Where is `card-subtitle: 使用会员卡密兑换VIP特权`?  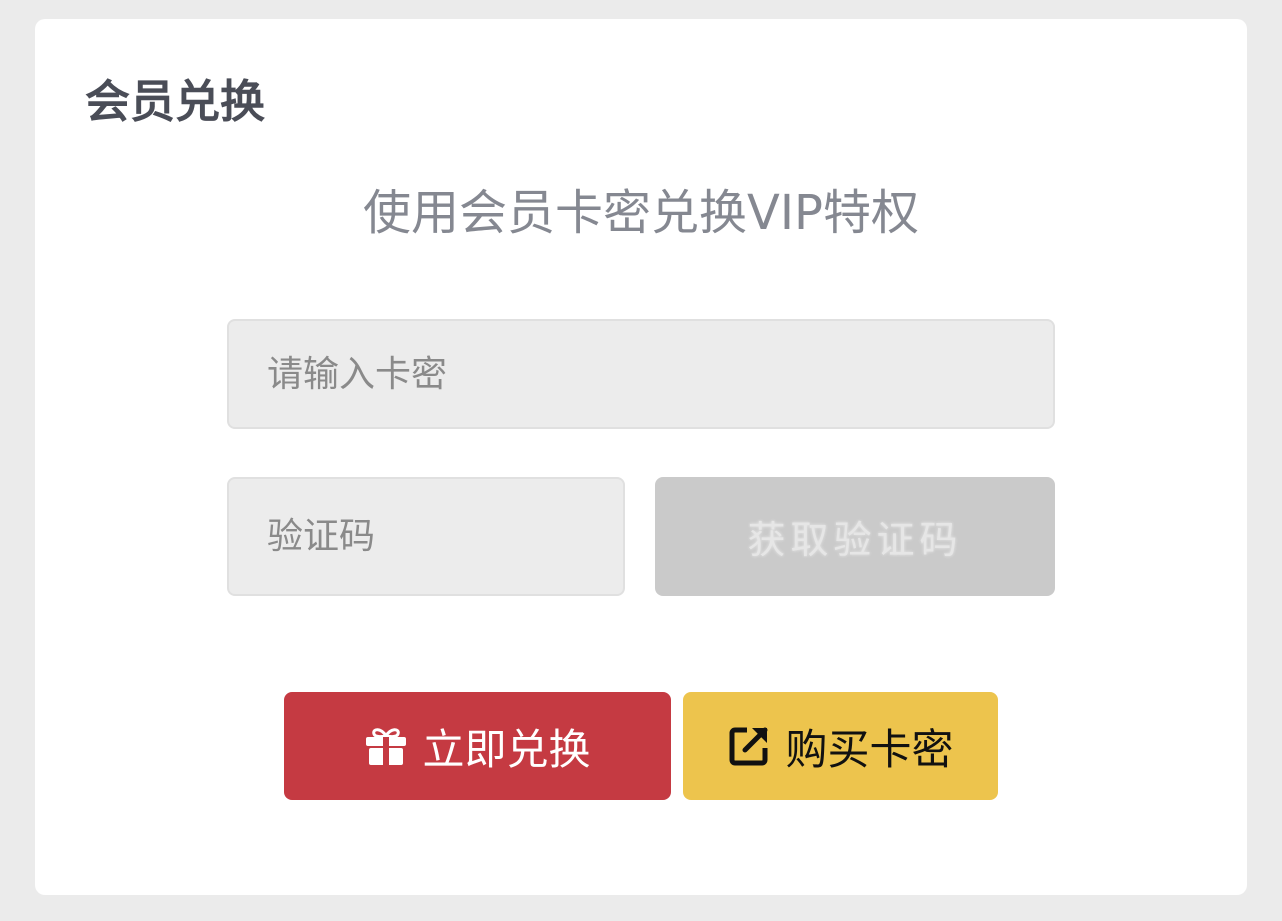
card-subtitle: 使用会员卡密兑换VIP特权 is located at coordinates (641, 213).